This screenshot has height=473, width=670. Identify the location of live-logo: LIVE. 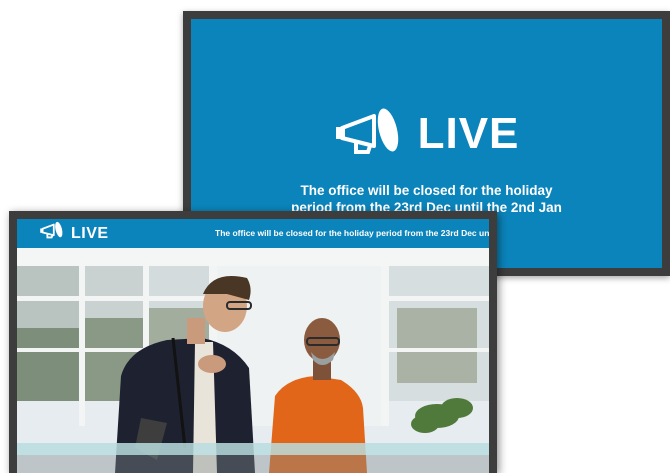
(426, 134).